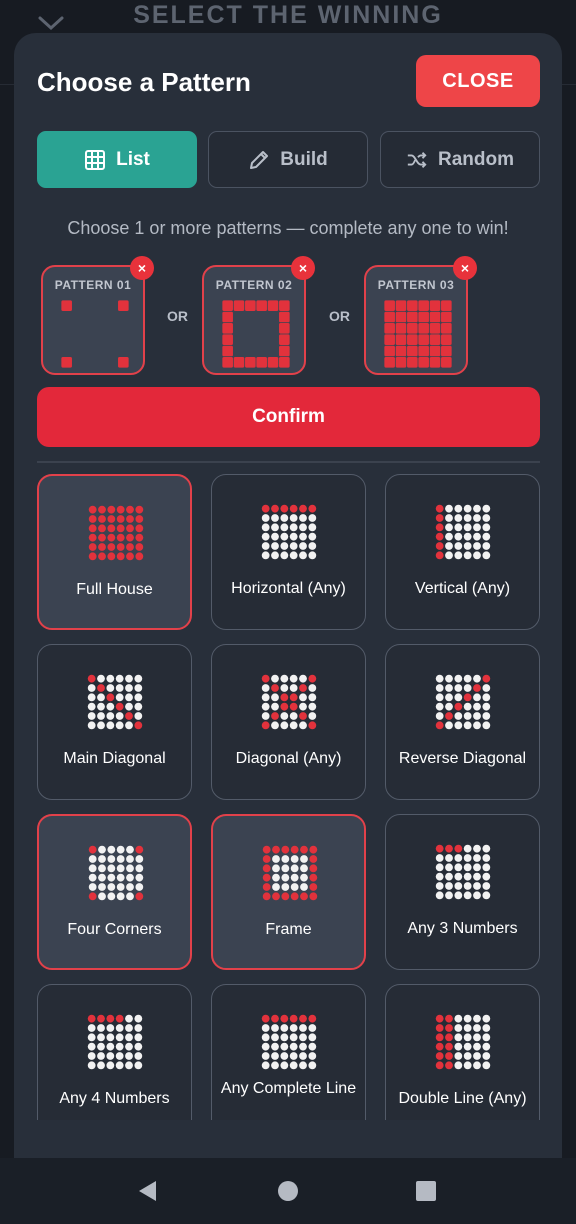 Image resolution: width=576 pixels, height=1224 pixels. What do you see at coordinates (460, 159) in the screenshot?
I see `tab-random: Random` at bounding box center [460, 159].